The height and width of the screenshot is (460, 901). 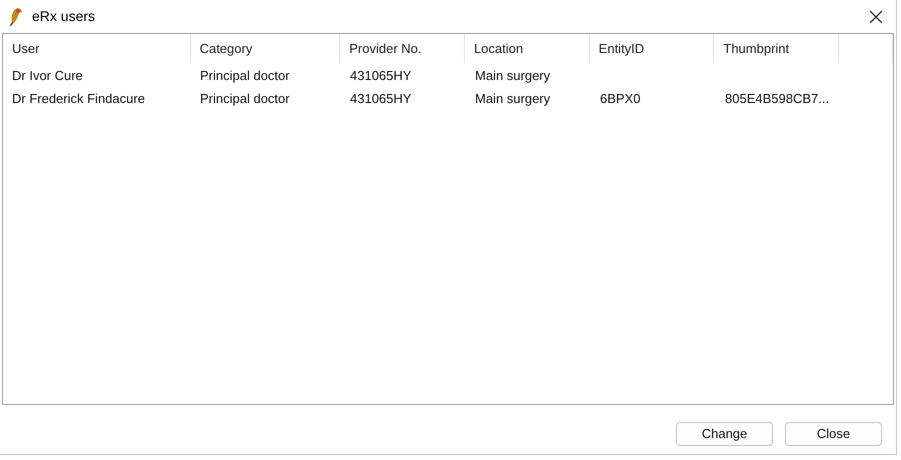 I want to click on column-header: Thumbprint, so click(x=777, y=48).